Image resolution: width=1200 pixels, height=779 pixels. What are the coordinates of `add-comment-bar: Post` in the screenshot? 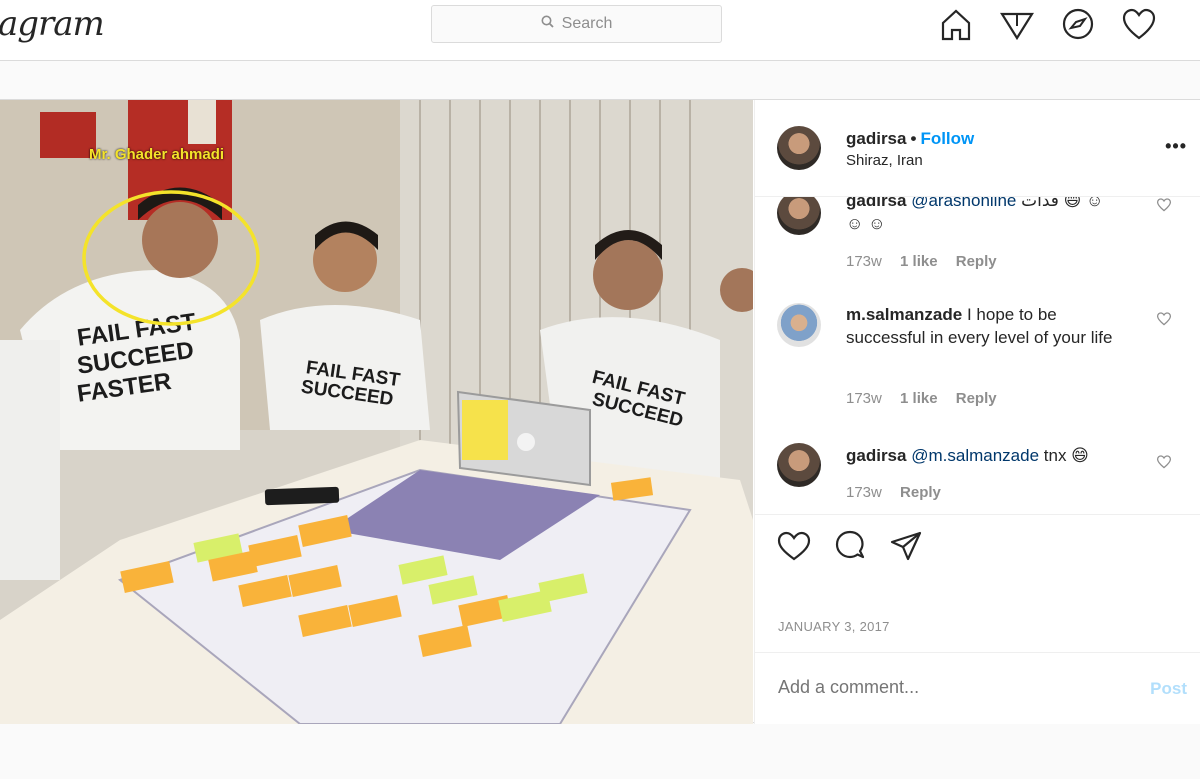 It's located at (977, 688).